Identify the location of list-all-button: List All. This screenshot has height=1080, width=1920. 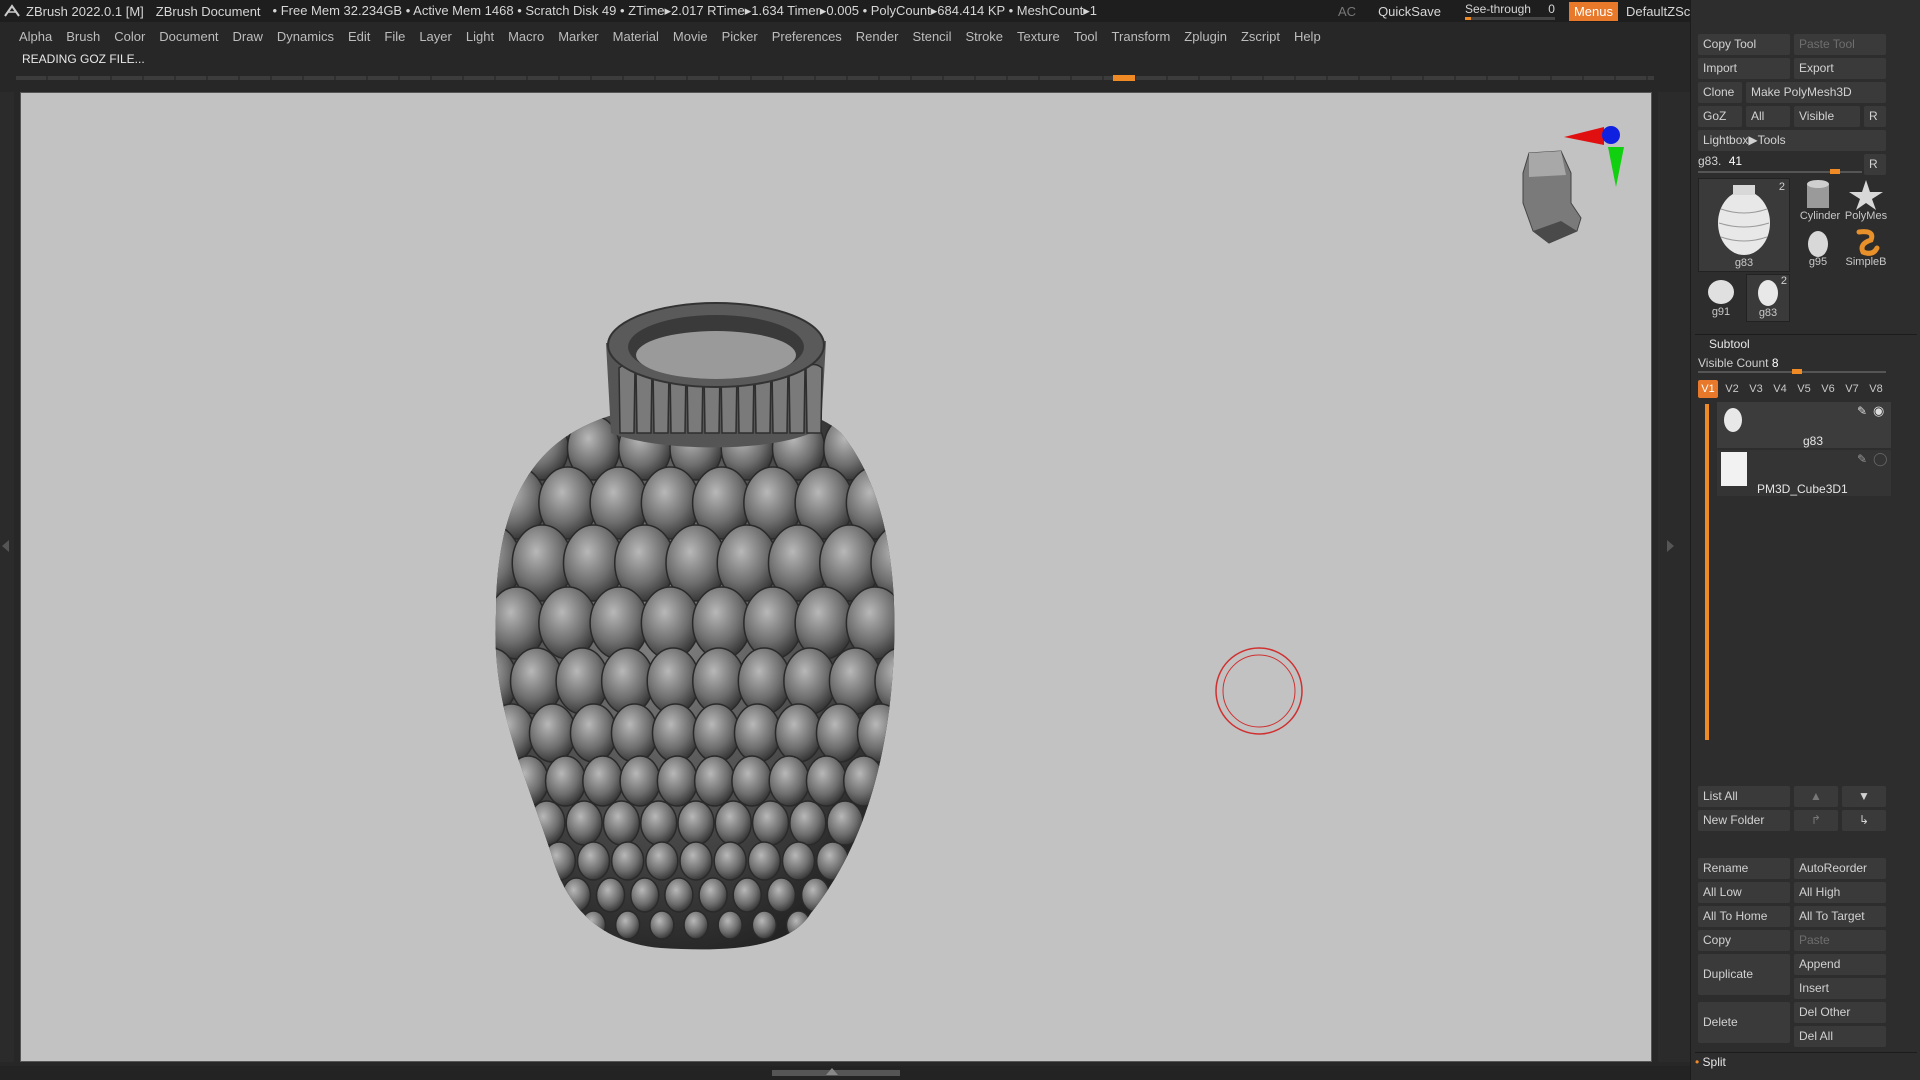
(1744, 796).